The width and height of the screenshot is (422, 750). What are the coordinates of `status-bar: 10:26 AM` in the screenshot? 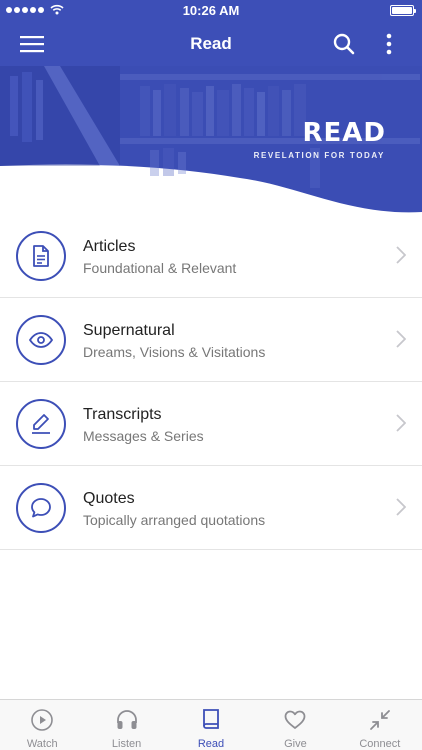 It's located at (211, 11).